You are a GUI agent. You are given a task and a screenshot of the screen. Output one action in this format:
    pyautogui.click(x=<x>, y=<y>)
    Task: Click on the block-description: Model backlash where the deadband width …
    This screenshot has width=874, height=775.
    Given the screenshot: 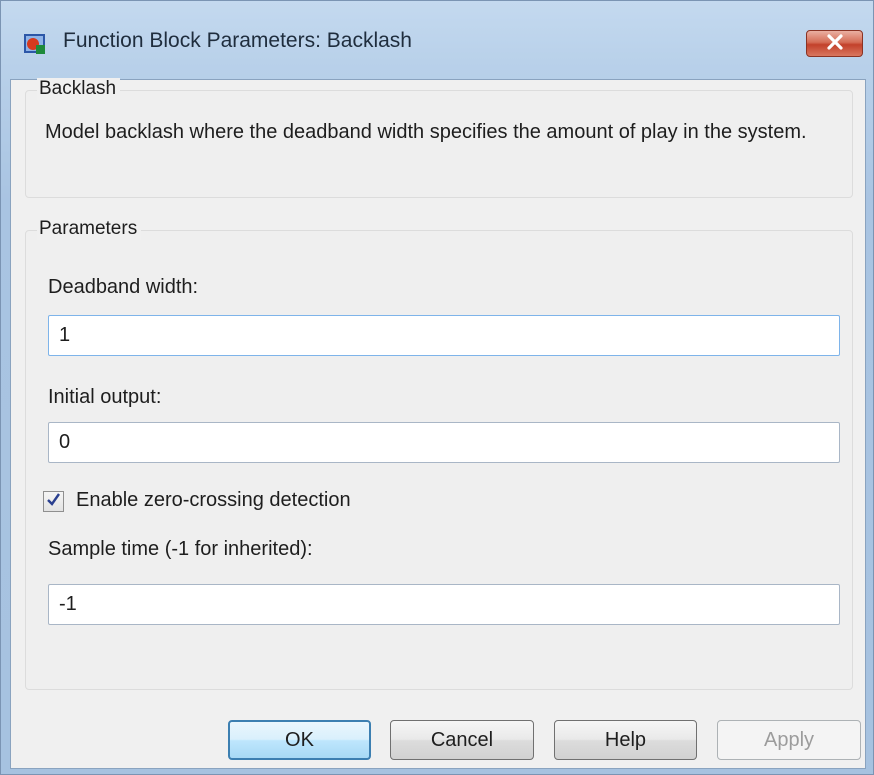 What is the action you would take?
    pyautogui.click(x=426, y=132)
    